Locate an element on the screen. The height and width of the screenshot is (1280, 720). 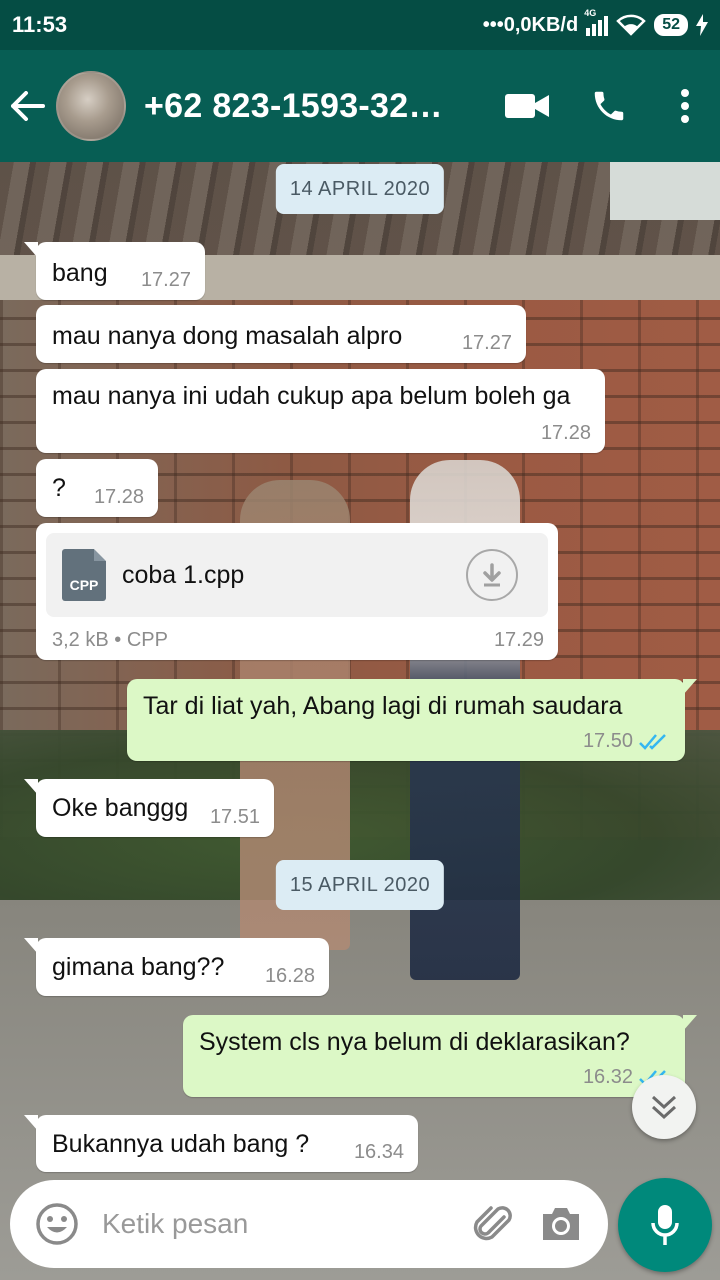
download-button is located at coordinates (492, 575).